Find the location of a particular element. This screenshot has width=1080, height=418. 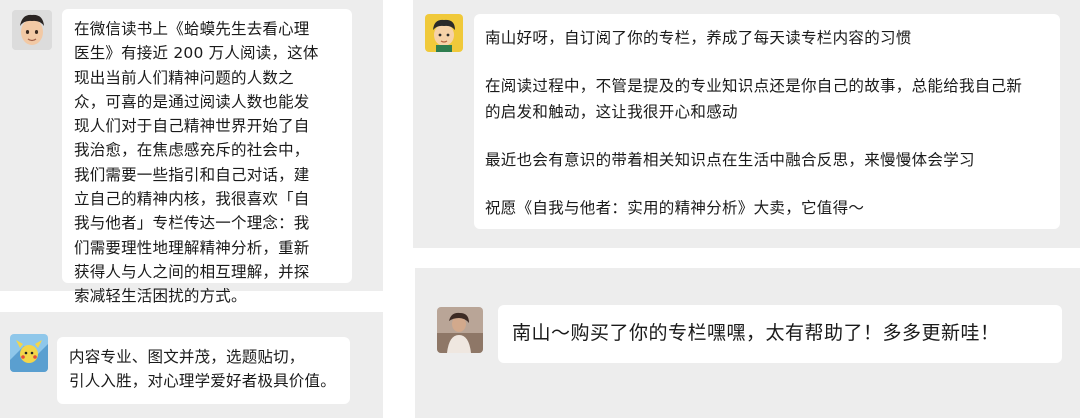

cartoon-avatar-icon is located at coordinates (29, 353).